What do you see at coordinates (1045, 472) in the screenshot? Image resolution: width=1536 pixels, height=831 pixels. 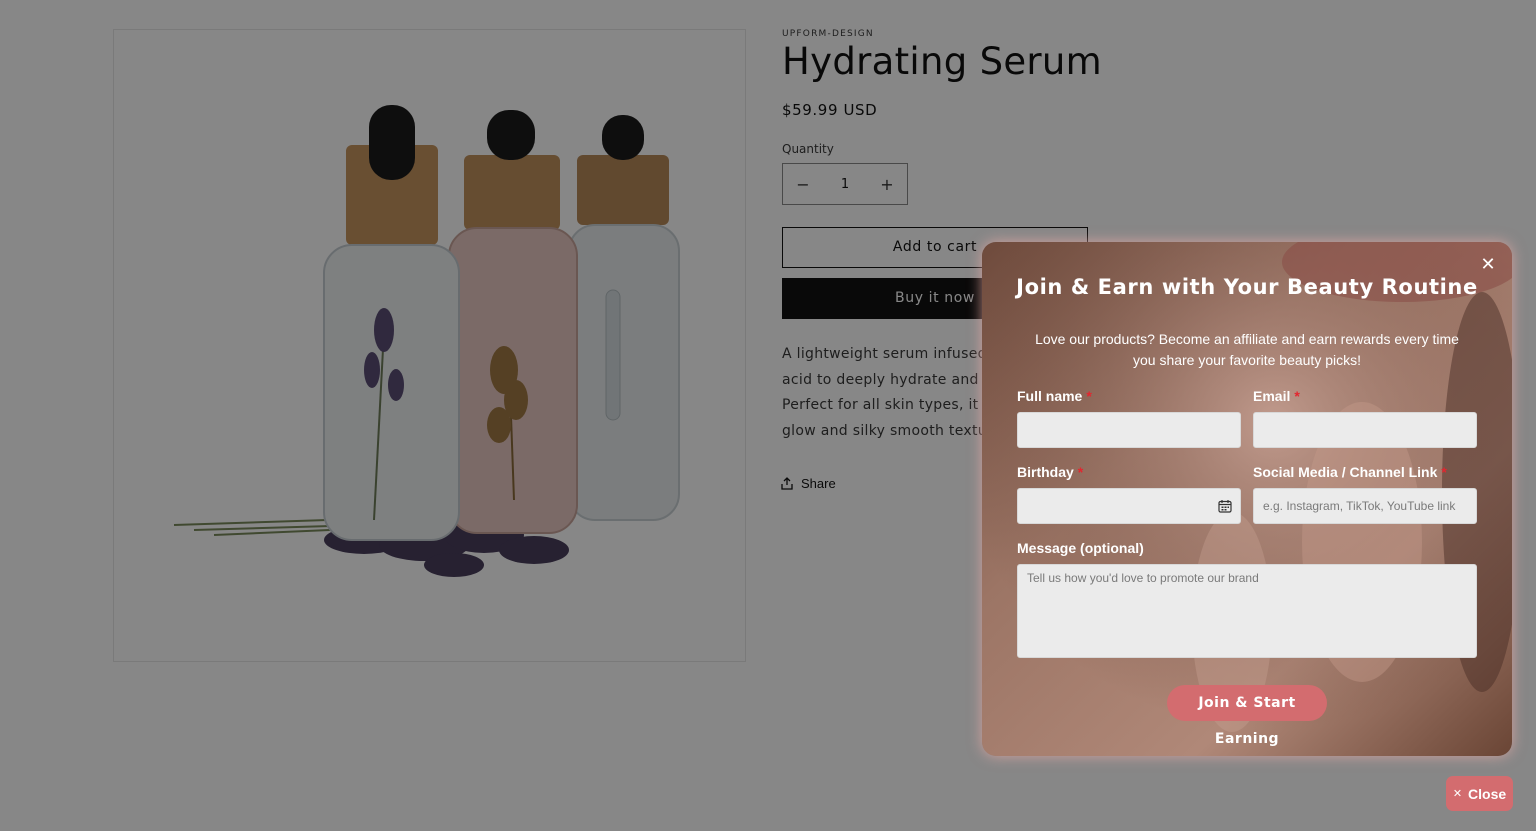 I see `birthday-label-text: Birthday` at bounding box center [1045, 472].